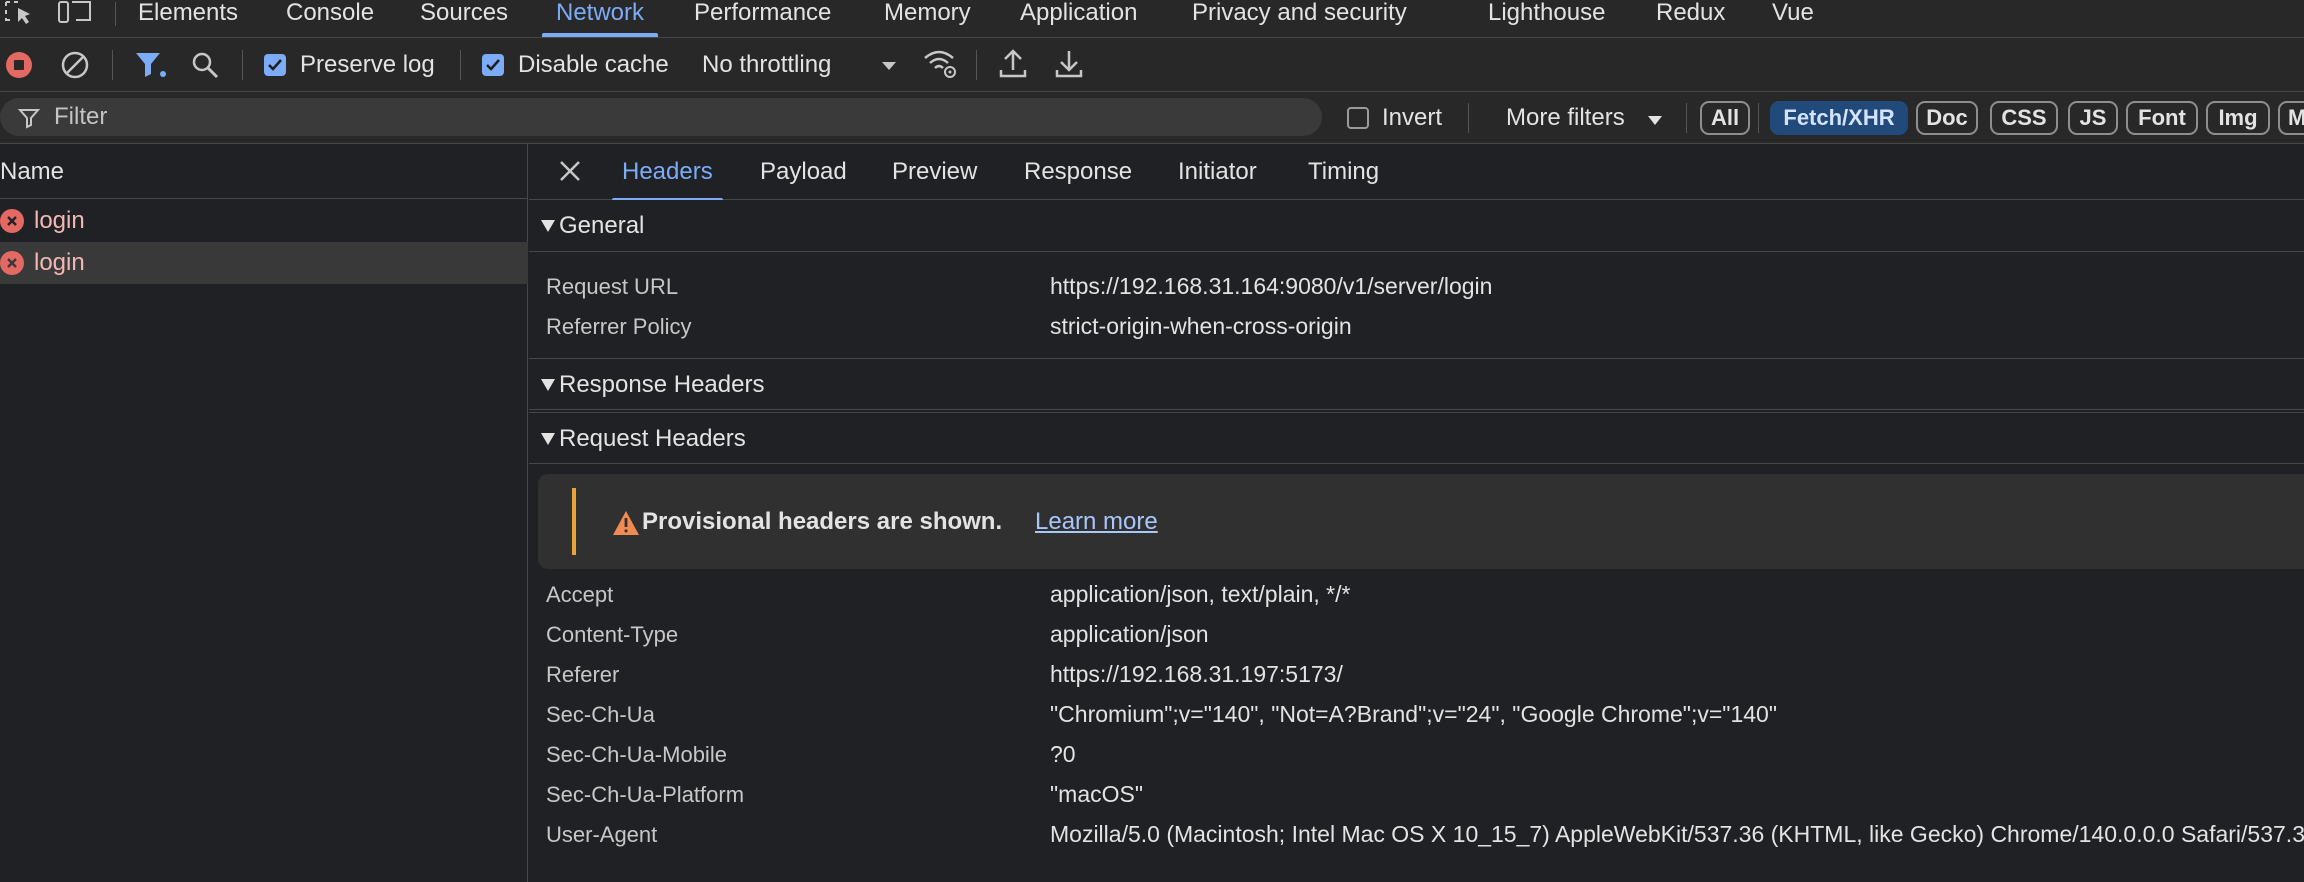 This screenshot has height=882, width=2304. Describe the element at coordinates (636, 754) in the screenshot. I see `header-key: Sec-Ch-Ua-Mobile` at that location.